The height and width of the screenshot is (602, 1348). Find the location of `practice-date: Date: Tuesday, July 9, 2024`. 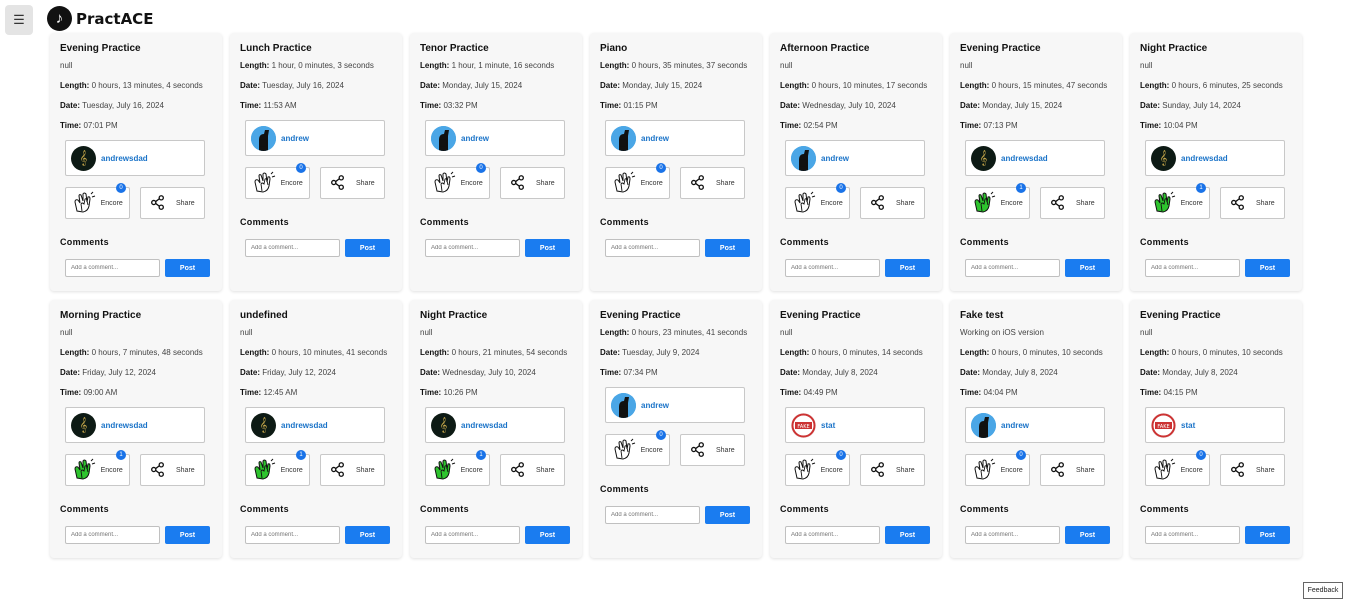

practice-date: Date: Tuesday, July 9, 2024 is located at coordinates (676, 353).